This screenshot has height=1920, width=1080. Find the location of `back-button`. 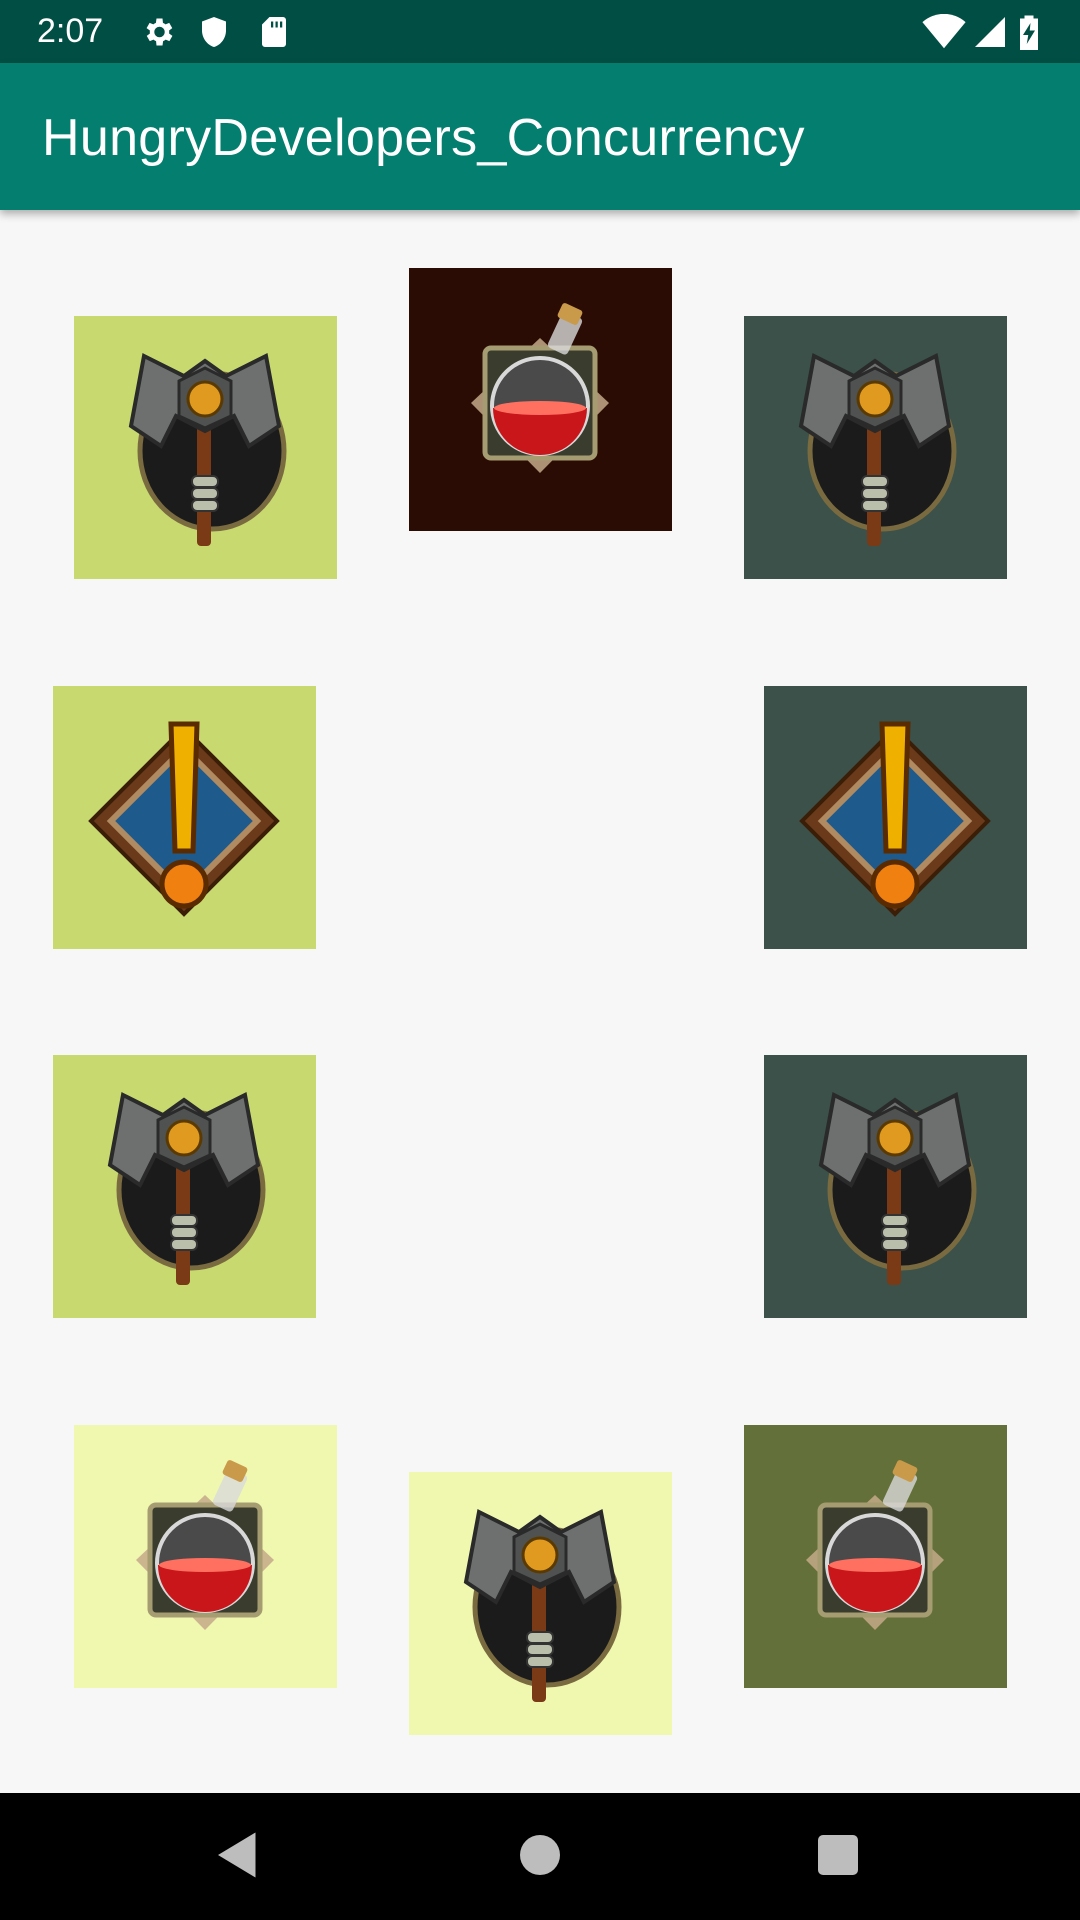

back-button is located at coordinates (238, 1855).